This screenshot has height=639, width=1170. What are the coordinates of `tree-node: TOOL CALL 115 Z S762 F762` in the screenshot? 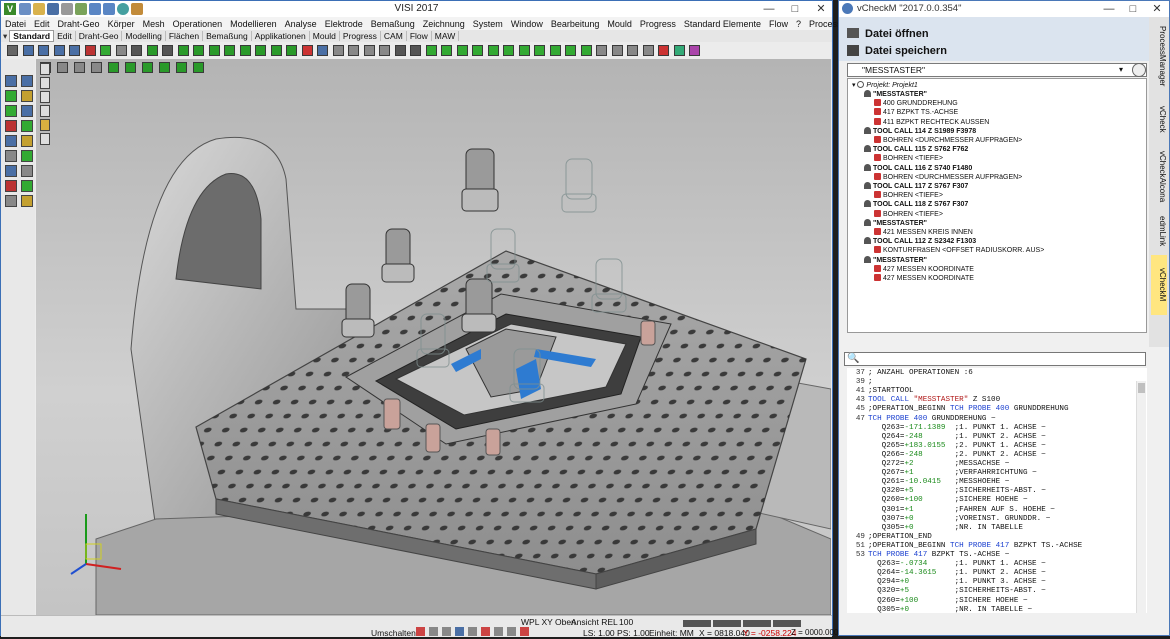 It's located at (916, 149).